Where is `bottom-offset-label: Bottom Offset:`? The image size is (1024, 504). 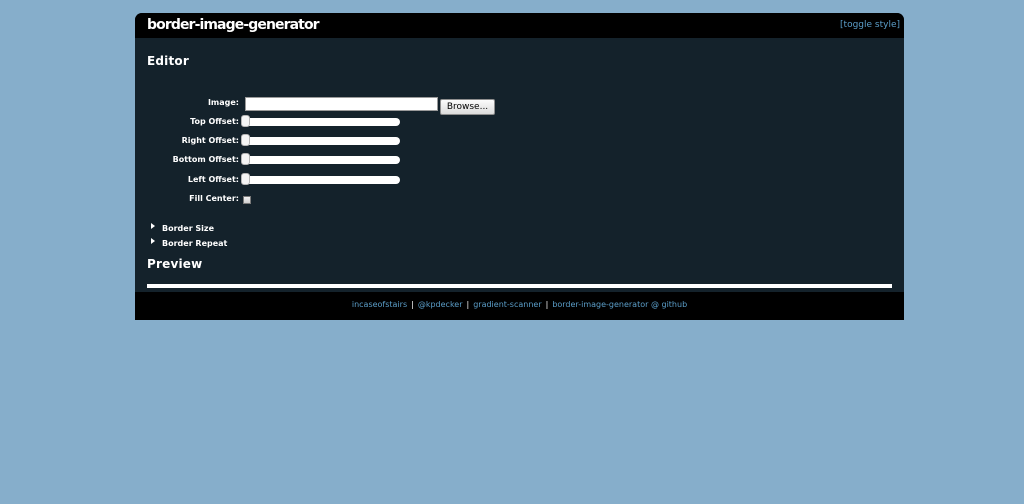
bottom-offset-label: Bottom Offset: is located at coordinates (205, 159).